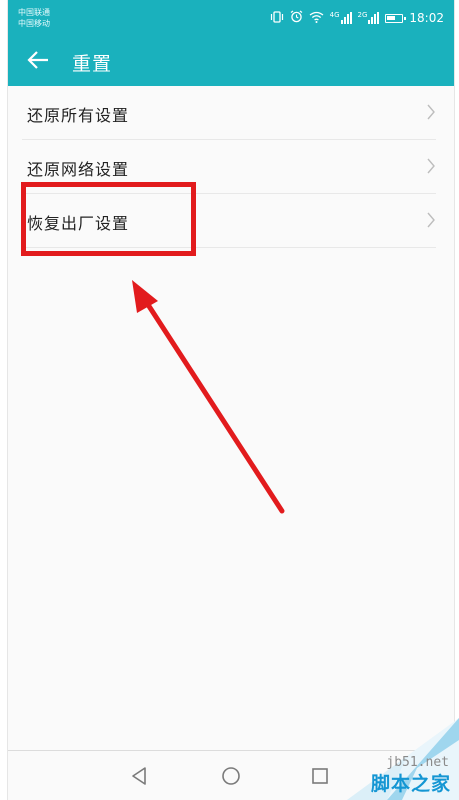  I want to click on watermark: jb51.net 脚本之家, so click(403, 759).